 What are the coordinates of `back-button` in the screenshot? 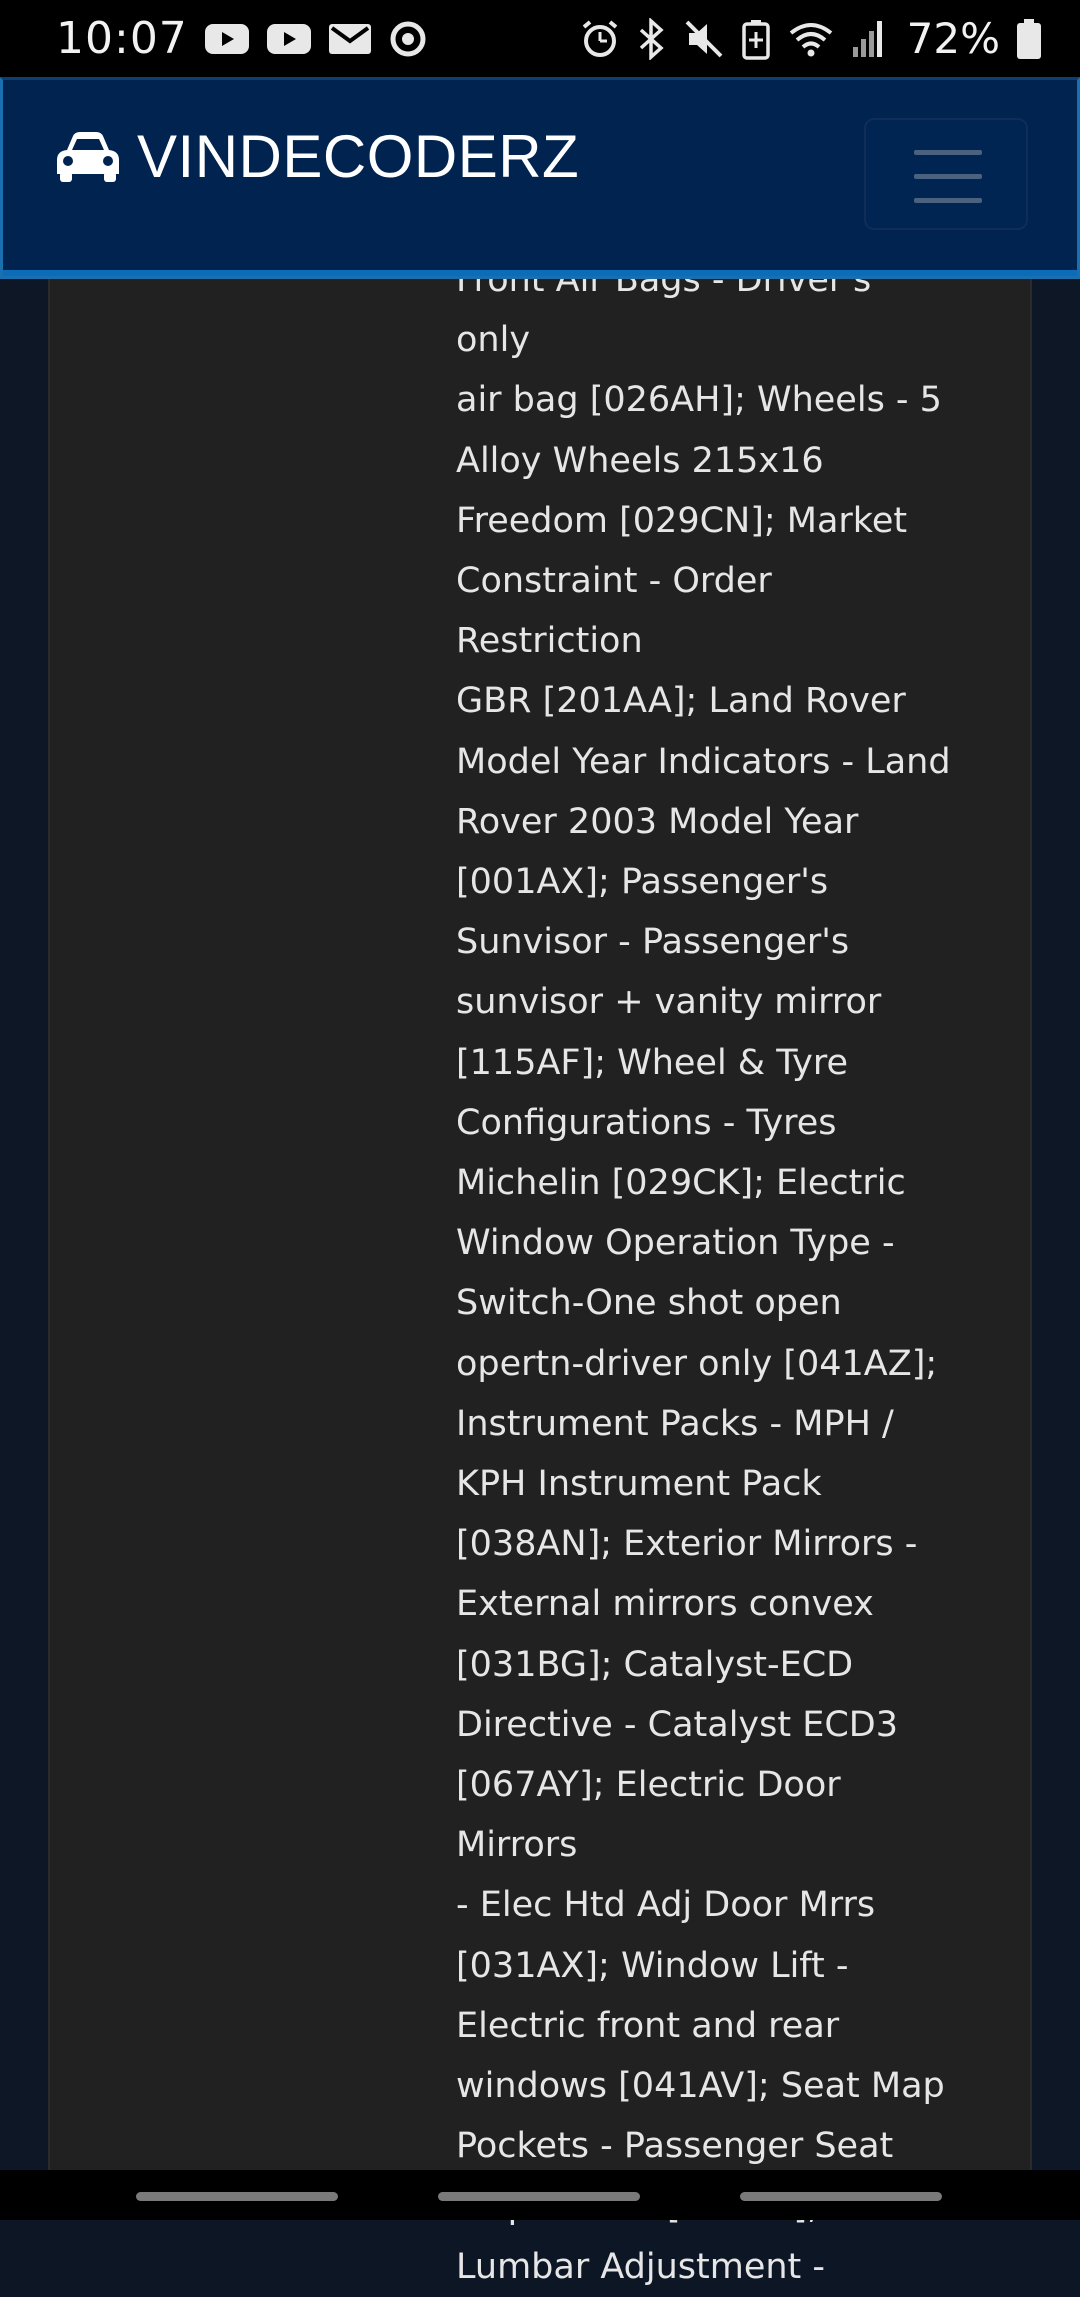 It's located at (841, 2196).